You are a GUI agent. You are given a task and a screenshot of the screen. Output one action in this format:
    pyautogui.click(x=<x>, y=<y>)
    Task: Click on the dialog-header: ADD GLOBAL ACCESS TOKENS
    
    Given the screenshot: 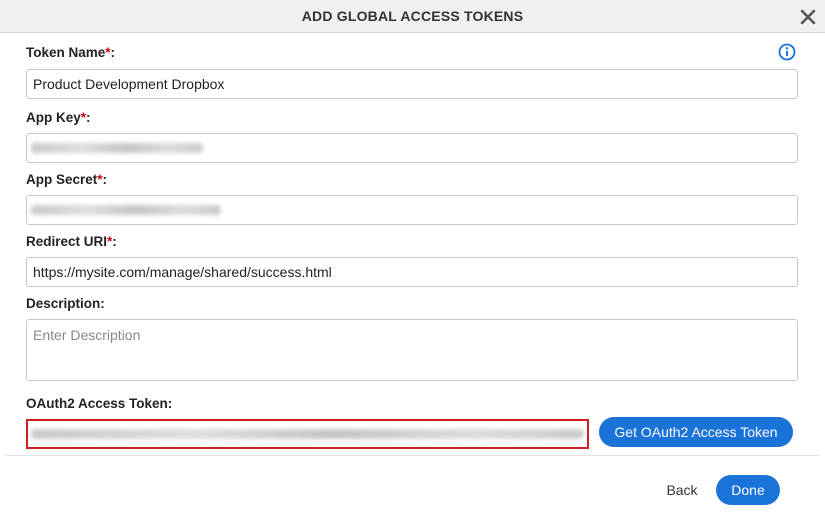 What is the action you would take?
    pyautogui.click(x=412, y=16)
    